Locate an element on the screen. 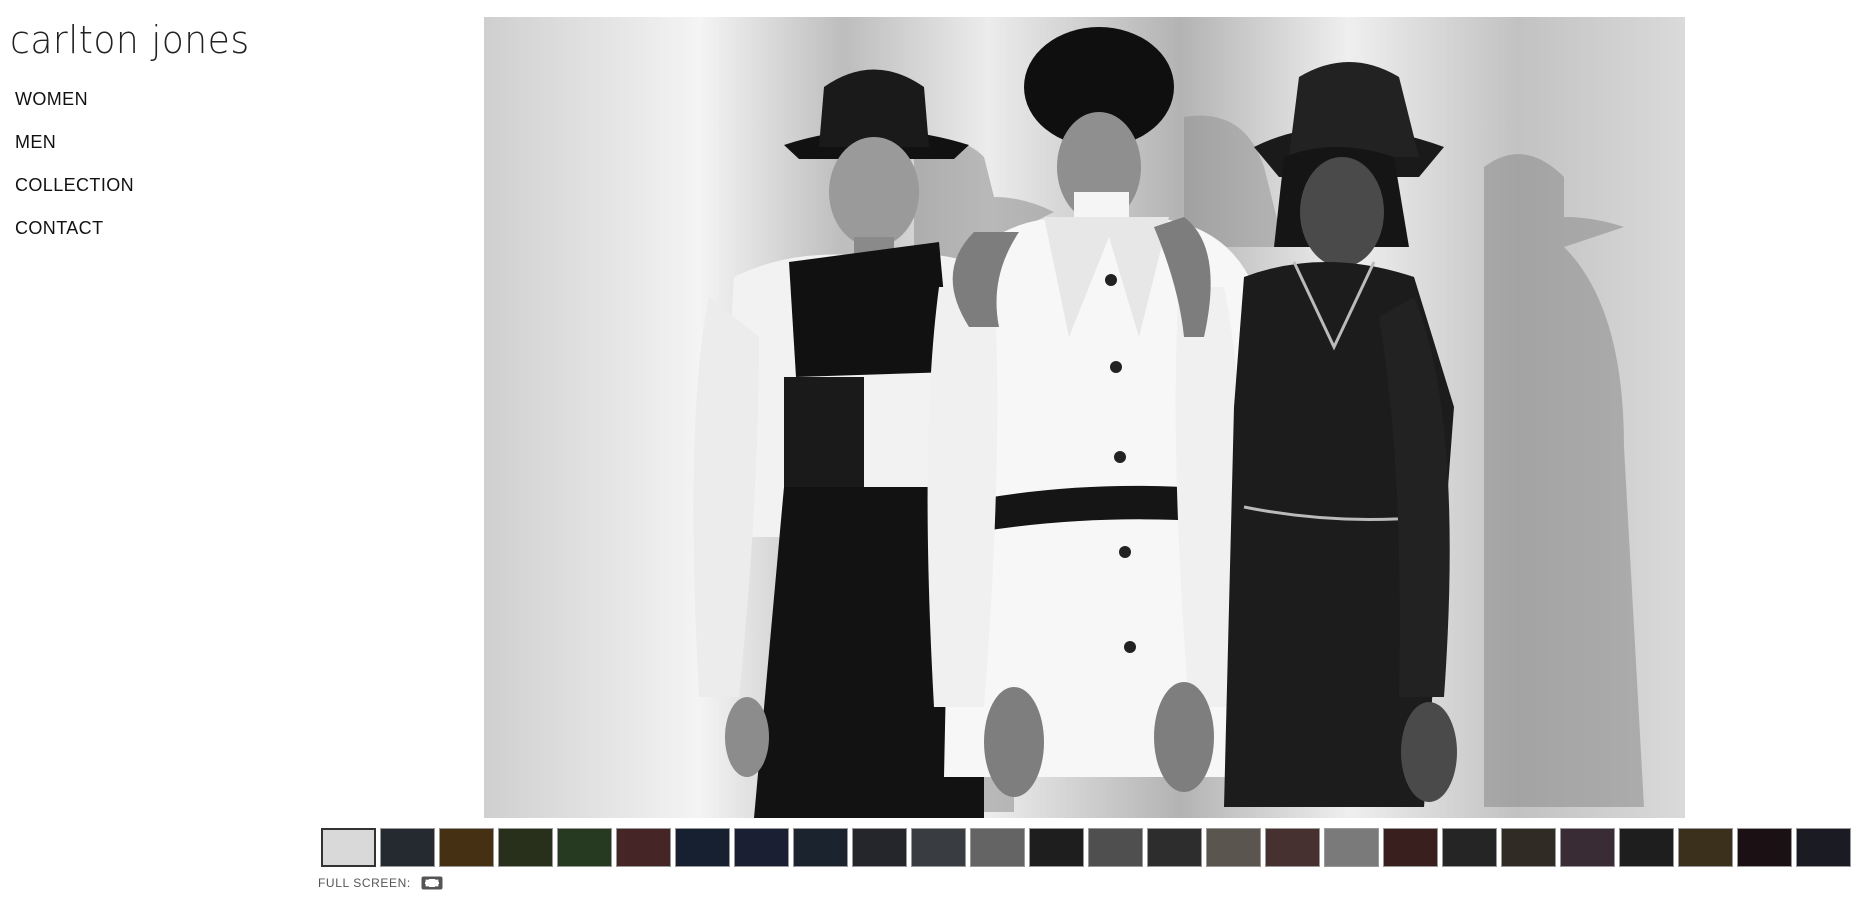 The width and height of the screenshot is (1854, 908). nav-item-men: MEN is located at coordinates (74, 142).